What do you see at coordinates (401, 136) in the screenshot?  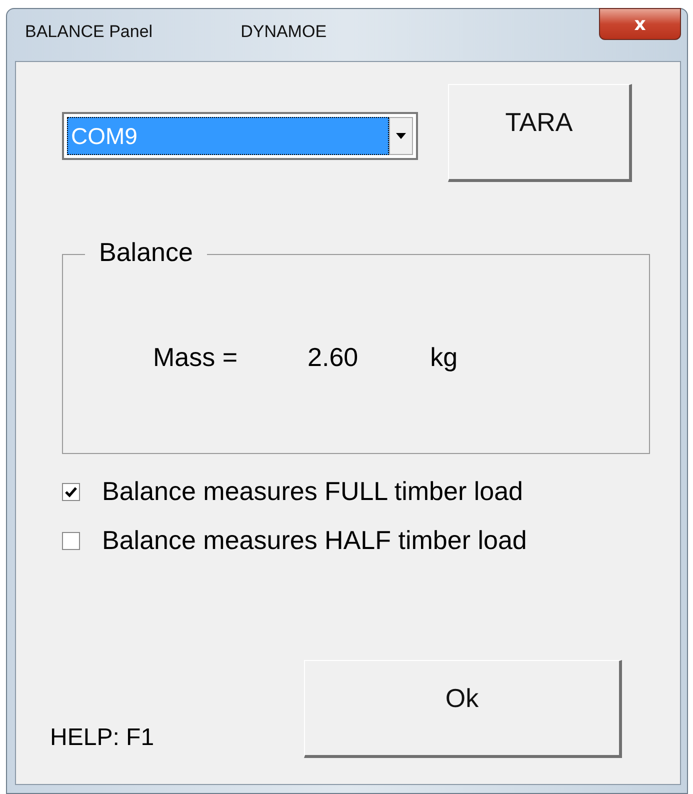 I see `caret-icon` at bounding box center [401, 136].